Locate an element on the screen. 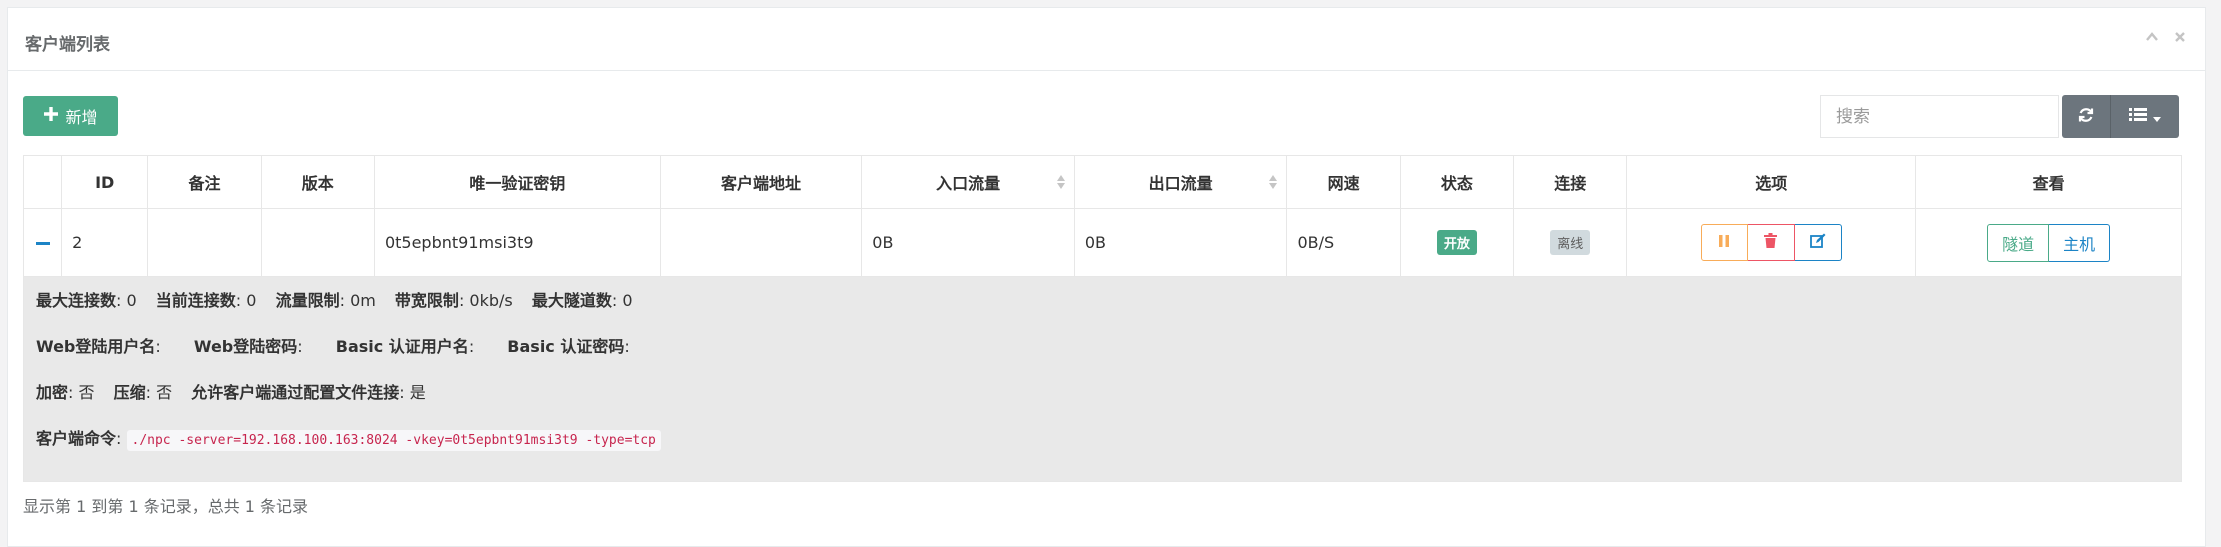  panel-title: 客户端列表 is located at coordinates (67, 45).